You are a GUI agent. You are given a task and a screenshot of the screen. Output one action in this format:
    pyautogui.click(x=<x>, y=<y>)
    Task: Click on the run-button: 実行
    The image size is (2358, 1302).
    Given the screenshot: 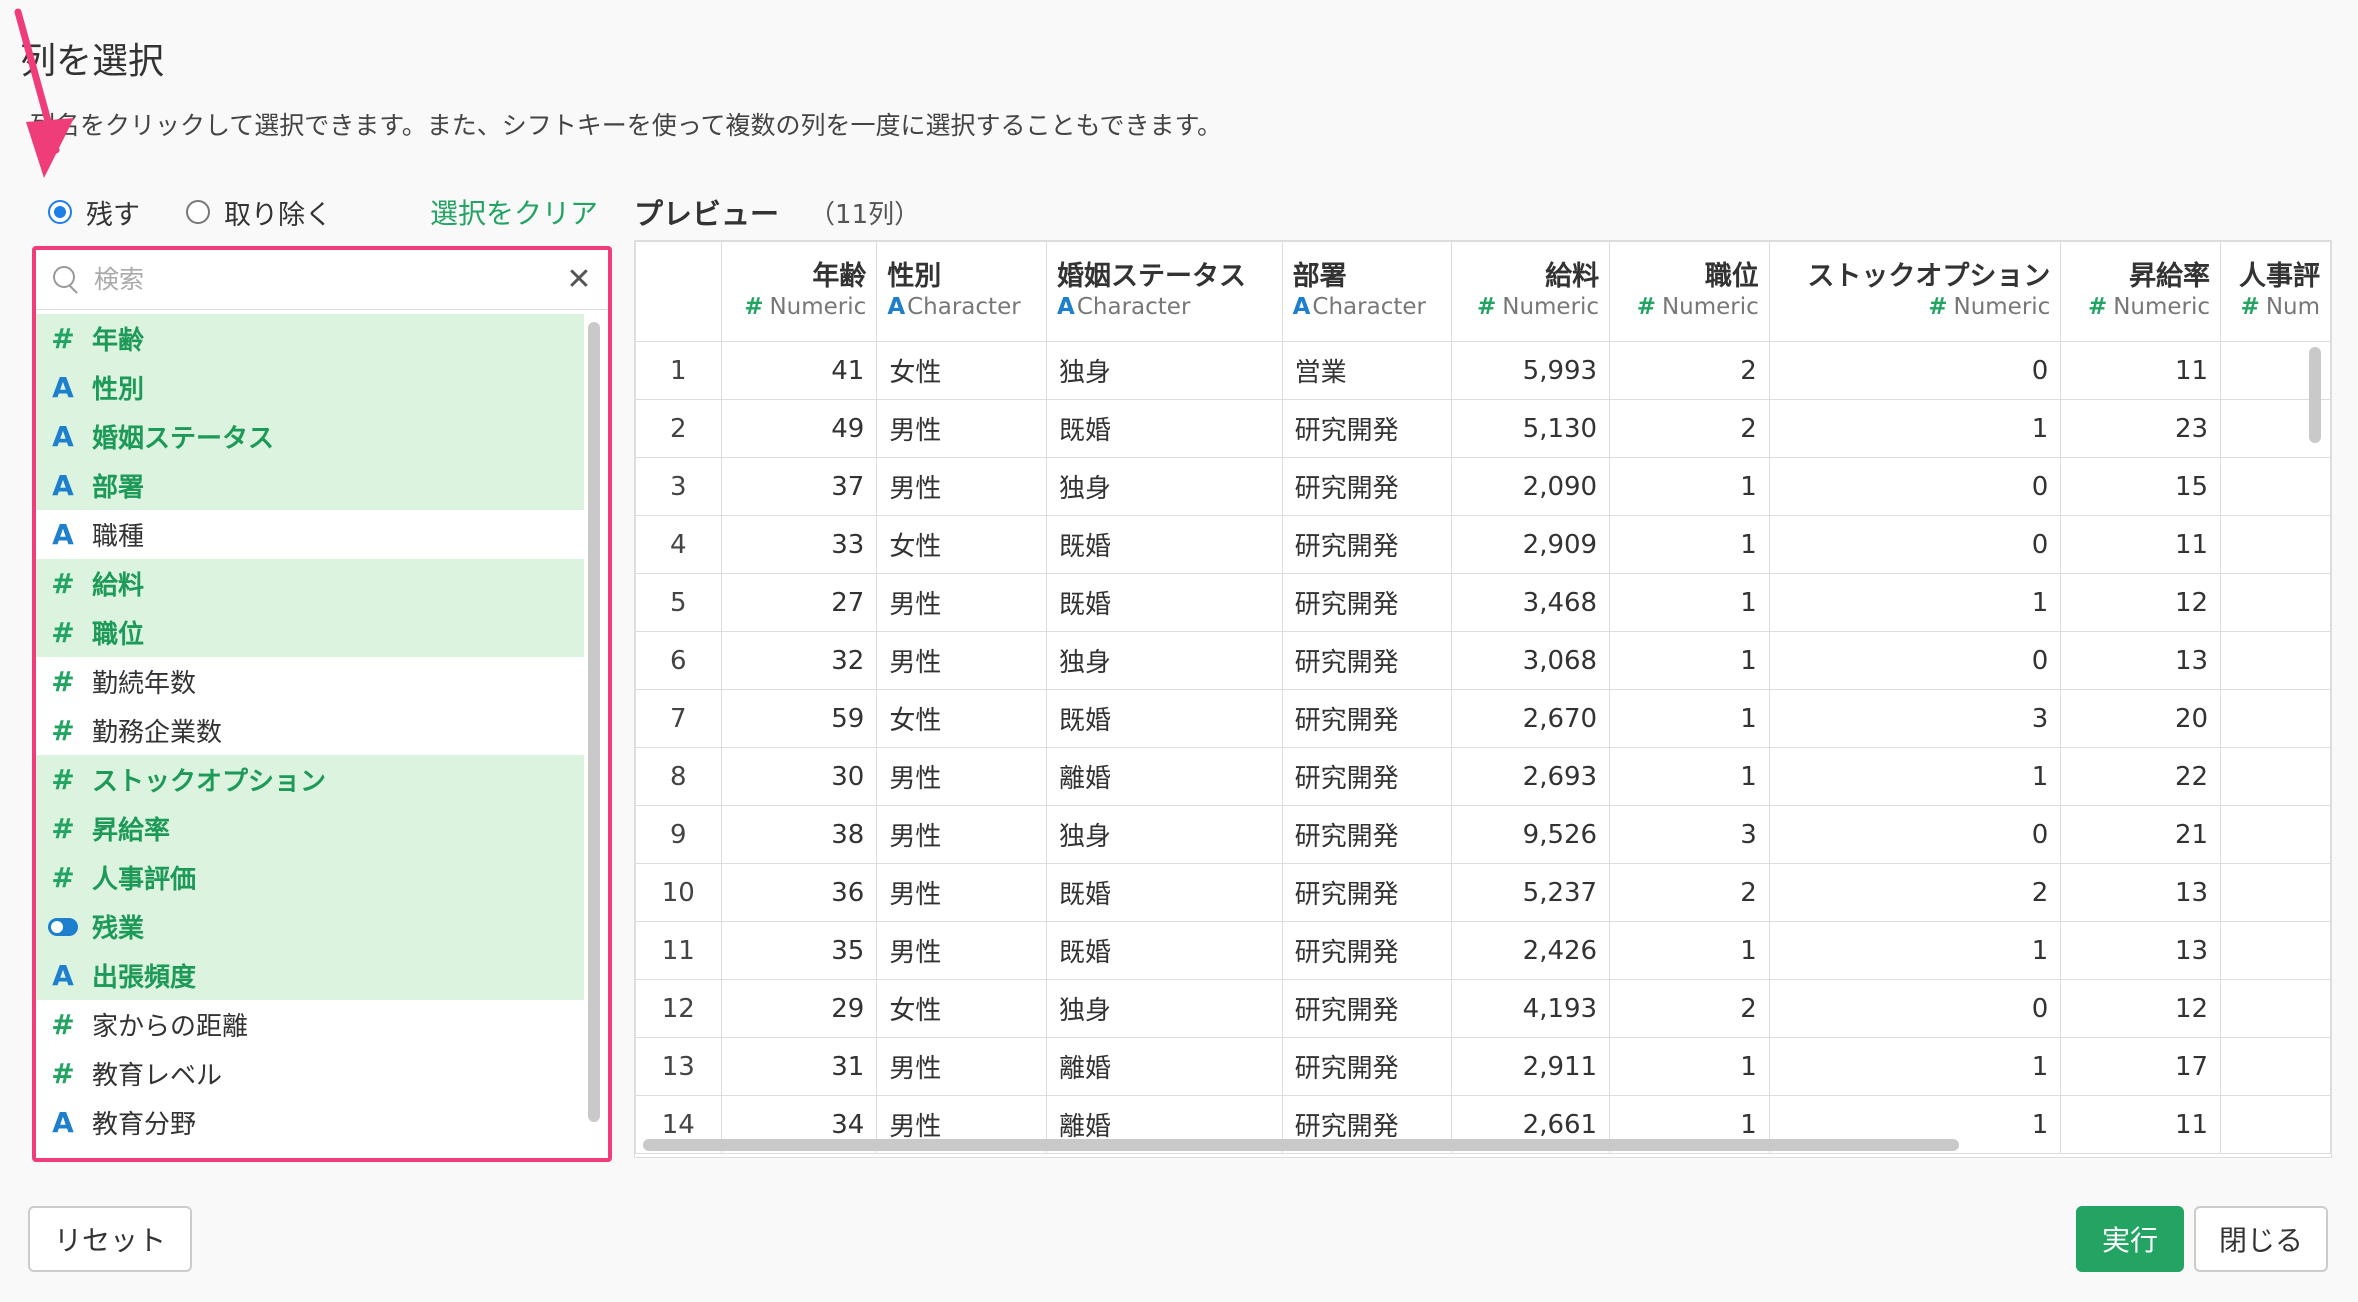 What is the action you would take?
    pyautogui.click(x=2130, y=1239)
    